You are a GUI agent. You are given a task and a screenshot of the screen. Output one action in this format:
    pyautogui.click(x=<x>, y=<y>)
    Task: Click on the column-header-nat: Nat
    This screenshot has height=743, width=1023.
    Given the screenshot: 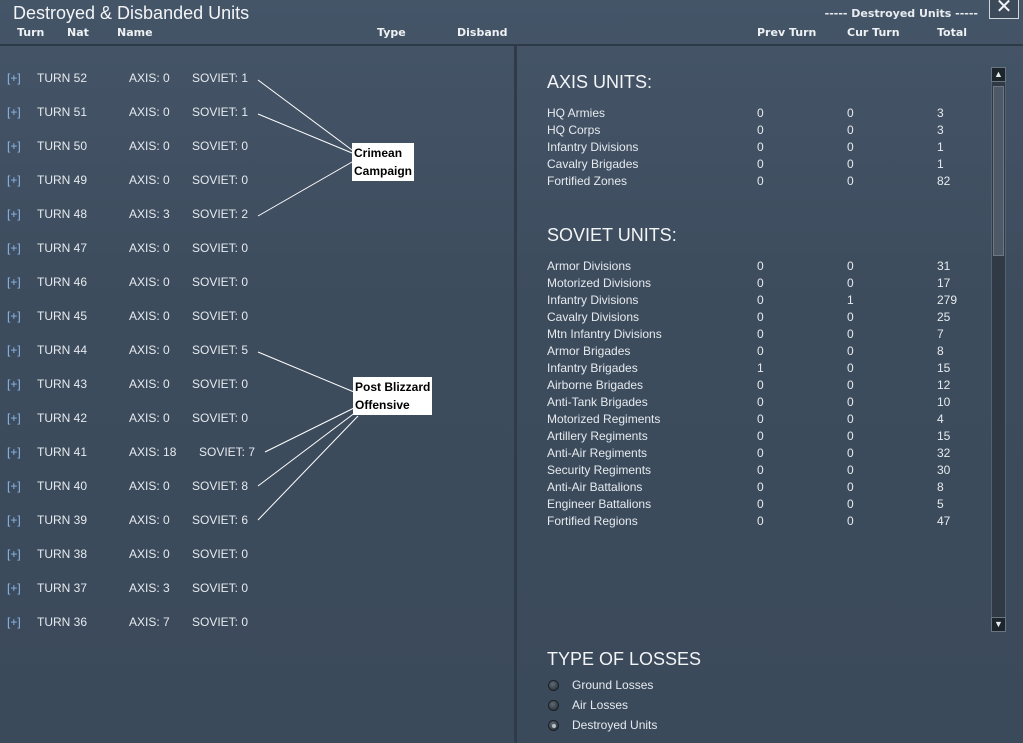 What is the action you would take?
    pyautogui.click(x=78, y=32)
    